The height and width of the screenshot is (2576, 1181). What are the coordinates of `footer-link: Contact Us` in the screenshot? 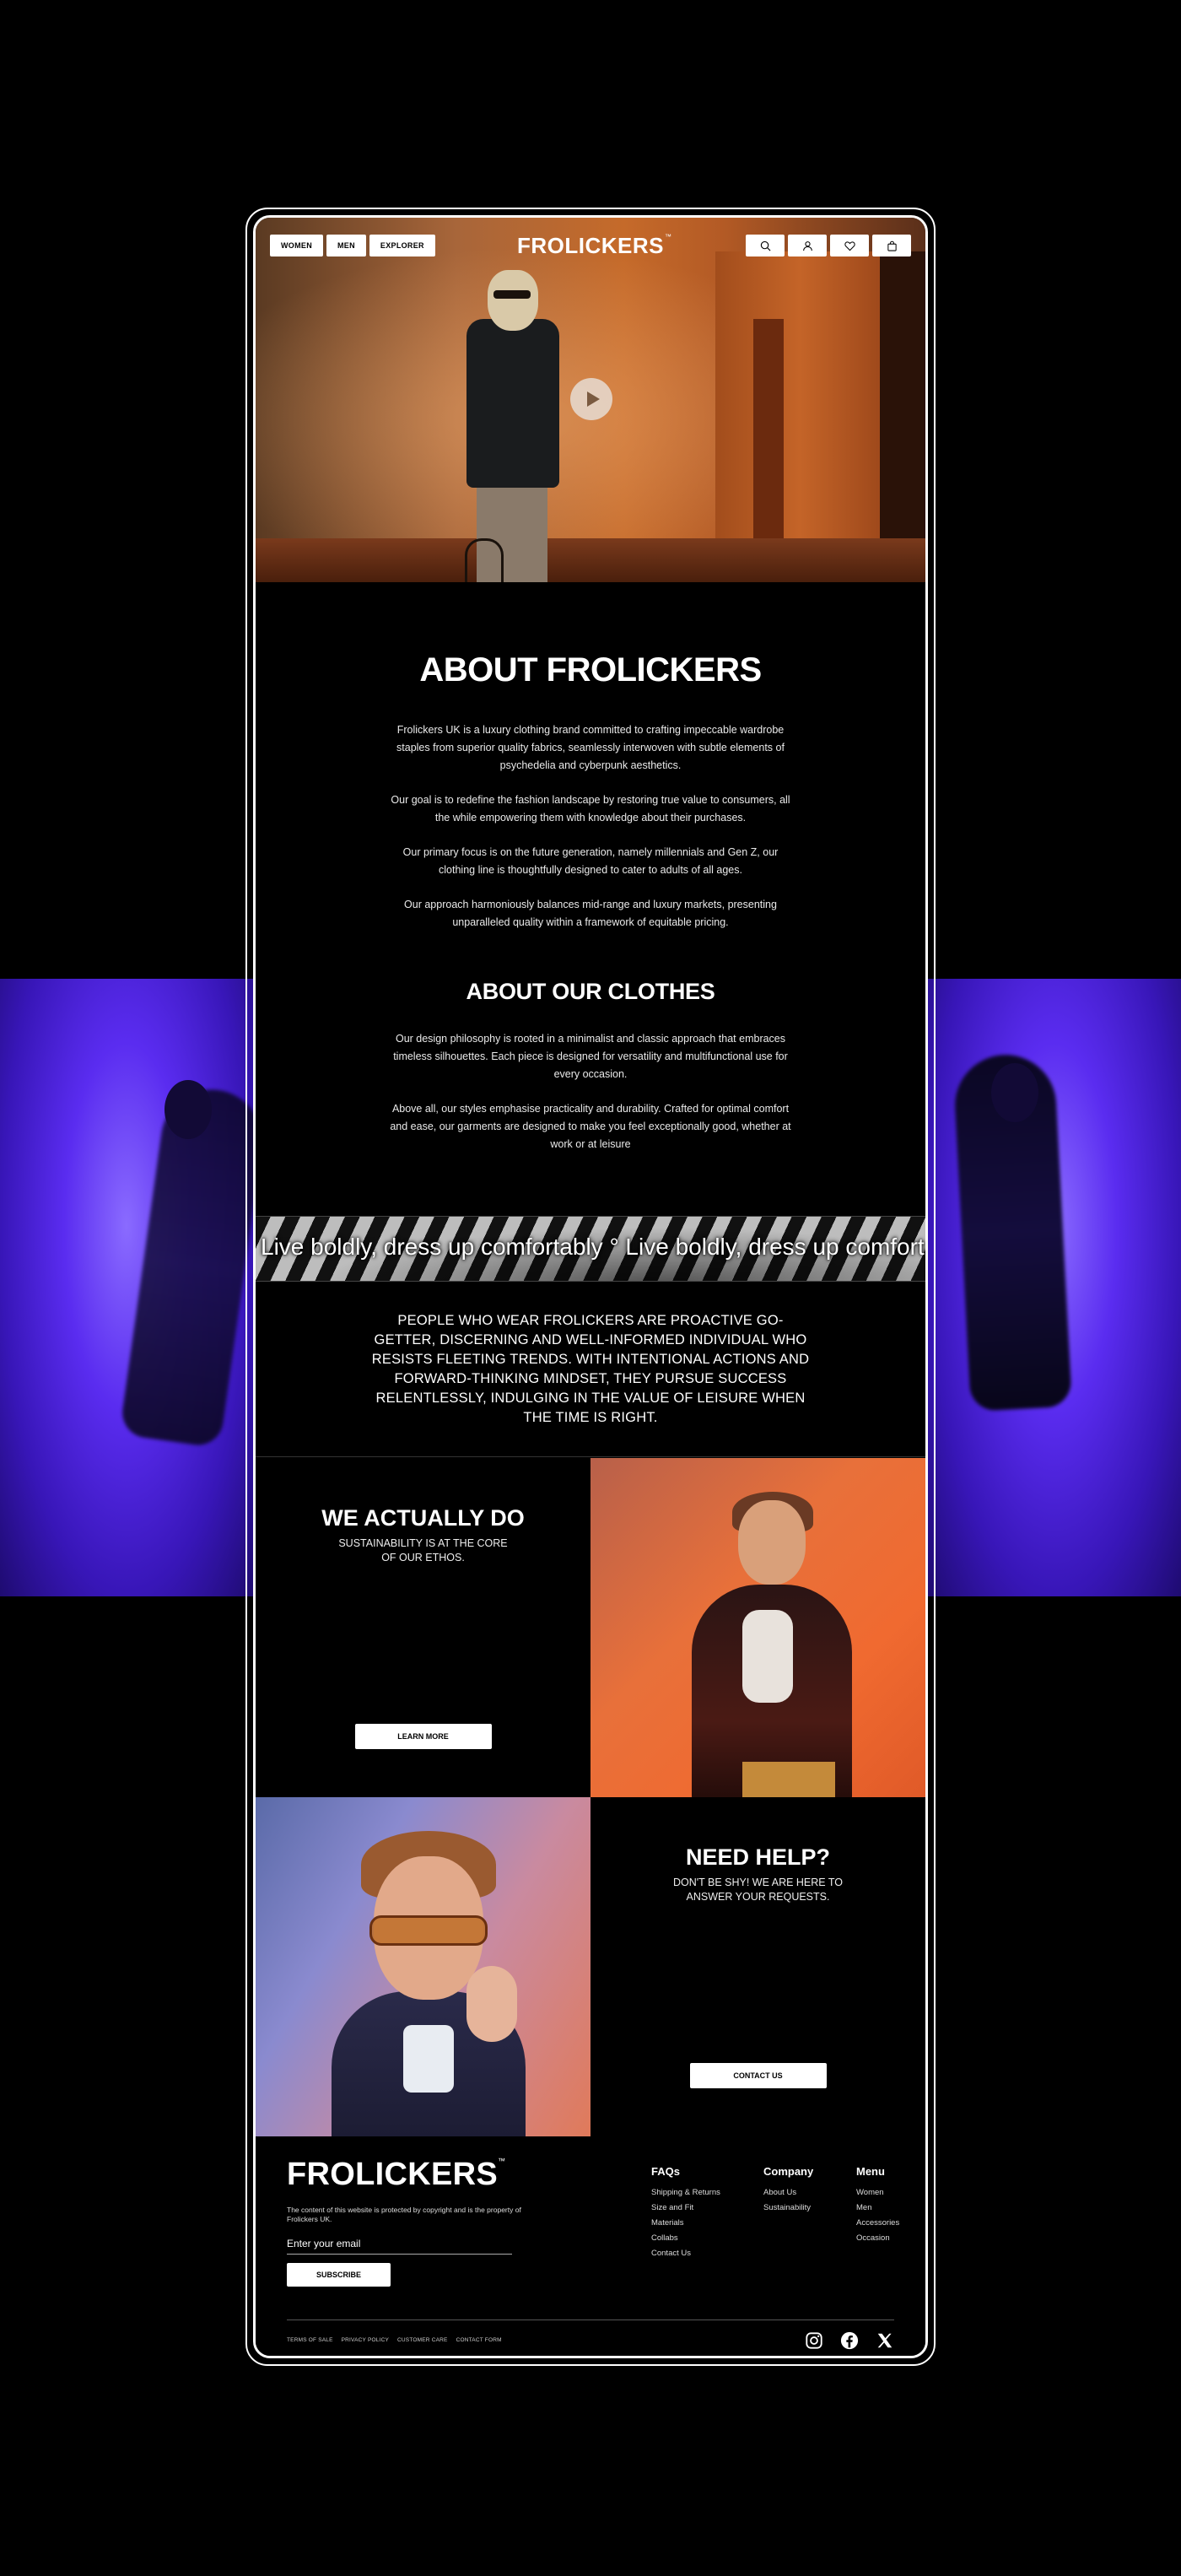 It's located at (685, 2253).